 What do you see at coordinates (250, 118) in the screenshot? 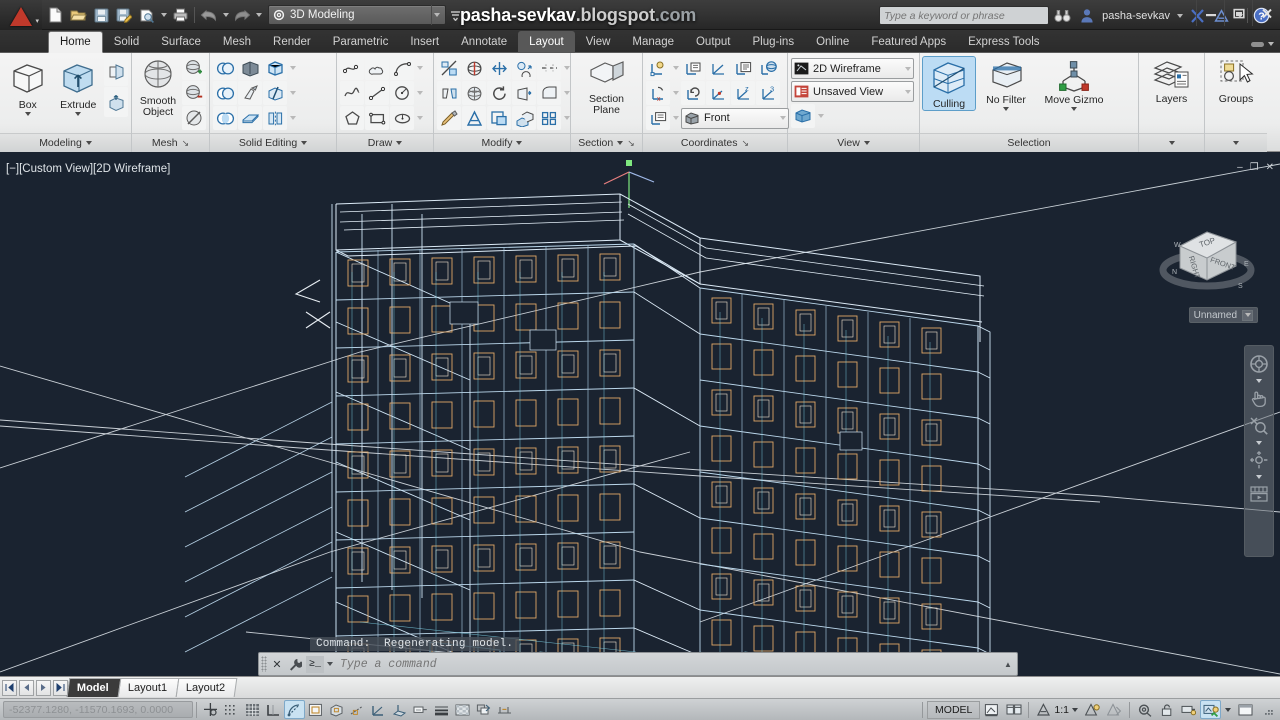
I see `shell-button` at bounding box center [250, 118].